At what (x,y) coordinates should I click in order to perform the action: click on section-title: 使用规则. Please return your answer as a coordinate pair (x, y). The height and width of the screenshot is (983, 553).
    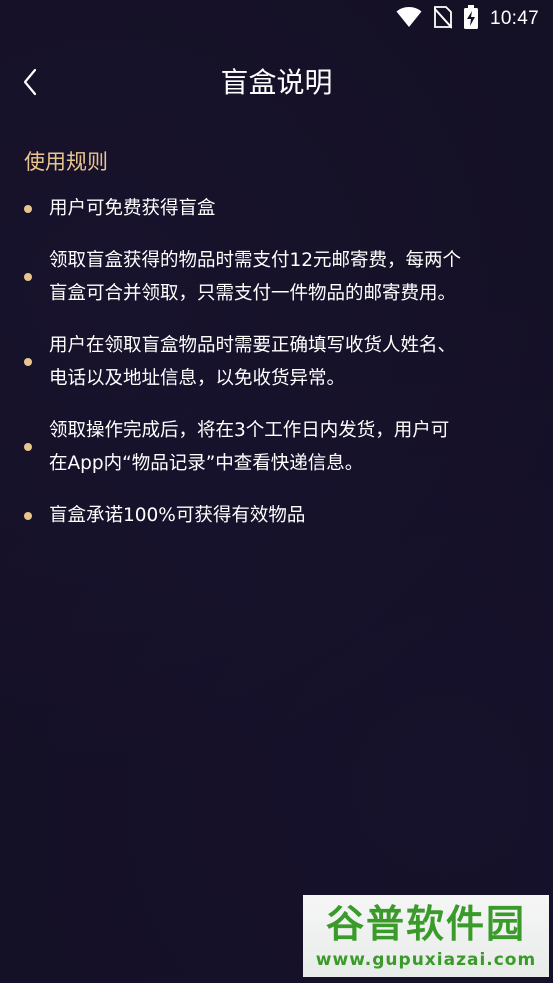
    Looking at the image, I should click on (66, 162).